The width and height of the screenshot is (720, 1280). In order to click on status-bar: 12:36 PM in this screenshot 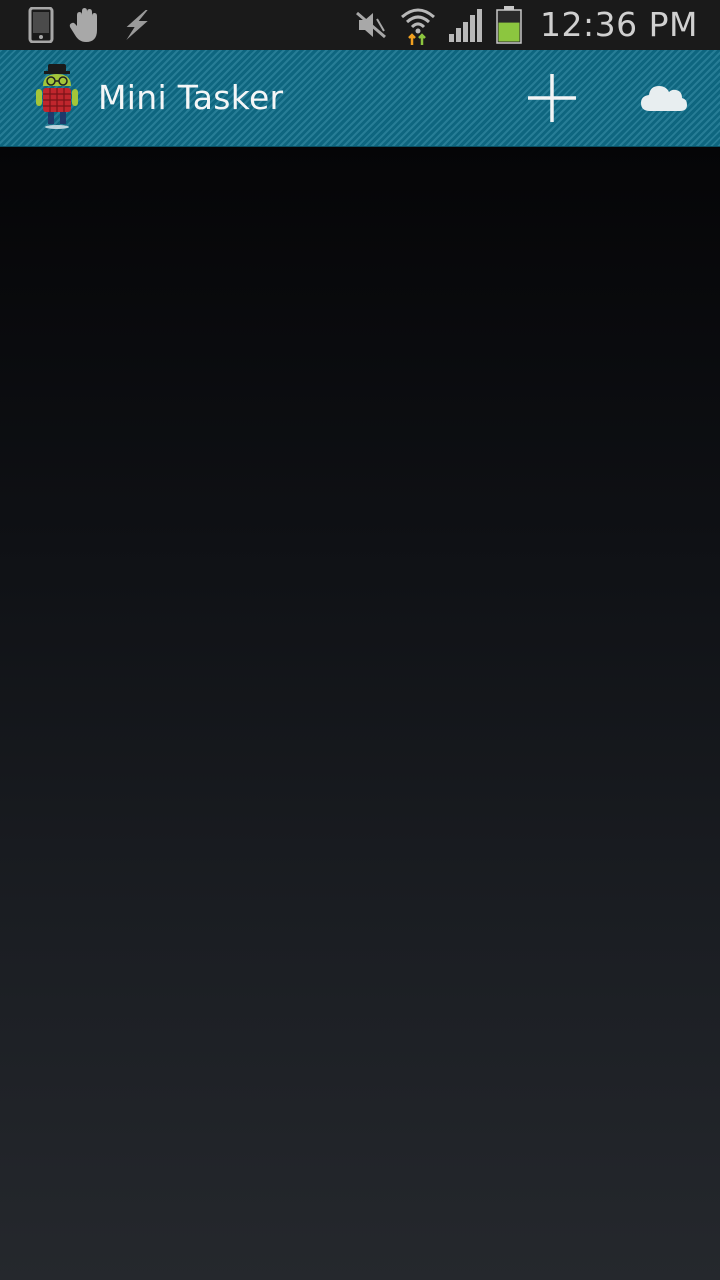, I will do `click(360, 25)`.